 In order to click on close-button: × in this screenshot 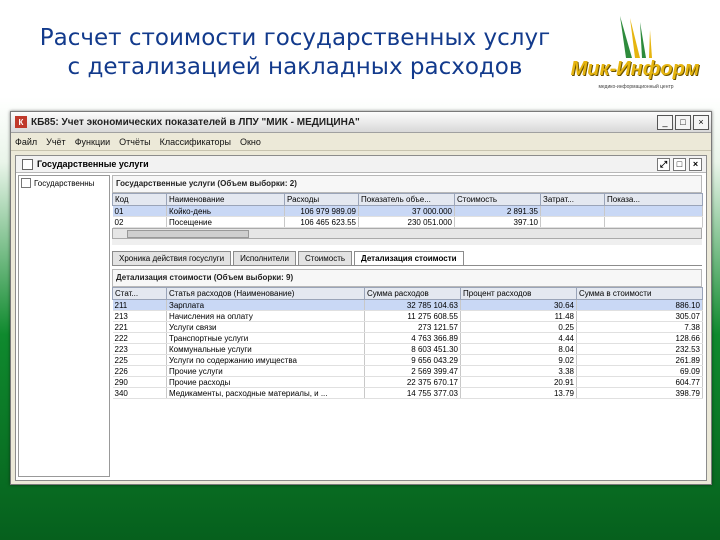, I will do `click(701, 122)`.